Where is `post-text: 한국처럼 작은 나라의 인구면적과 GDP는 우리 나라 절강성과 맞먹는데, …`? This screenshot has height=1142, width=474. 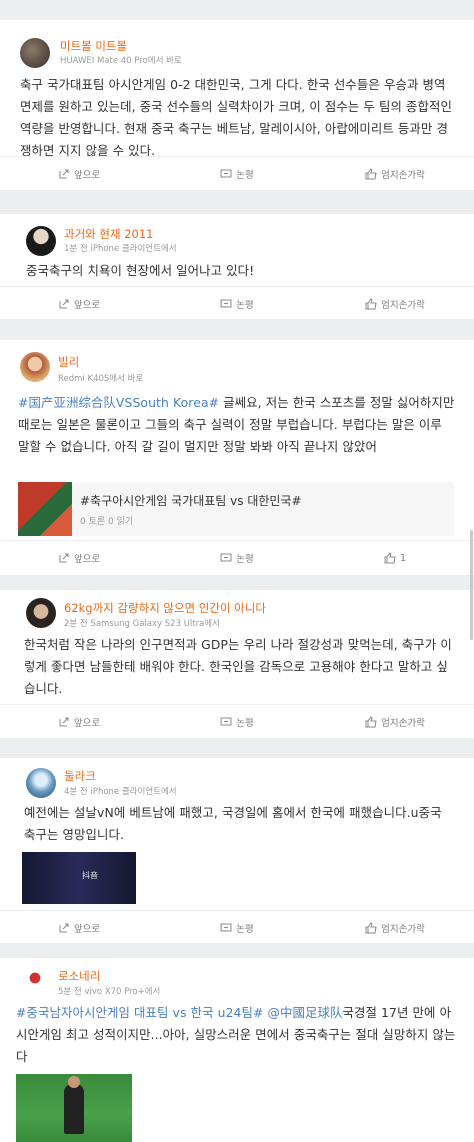
post-text: 한국처럼 작은 나라의 인구면적과 GDP는 우리 나라 절강성과 맞먹는데, … is located at coordinates (238, 666).